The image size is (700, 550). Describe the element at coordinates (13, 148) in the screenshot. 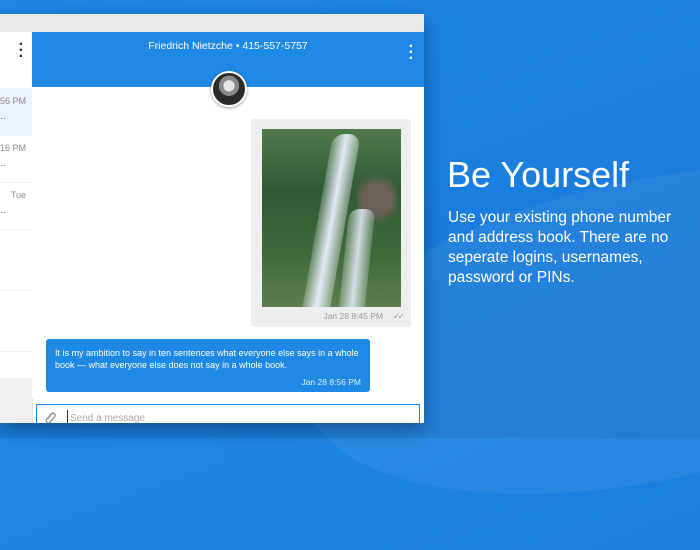

I see `list-item-time: 8:16 PM` at that location.